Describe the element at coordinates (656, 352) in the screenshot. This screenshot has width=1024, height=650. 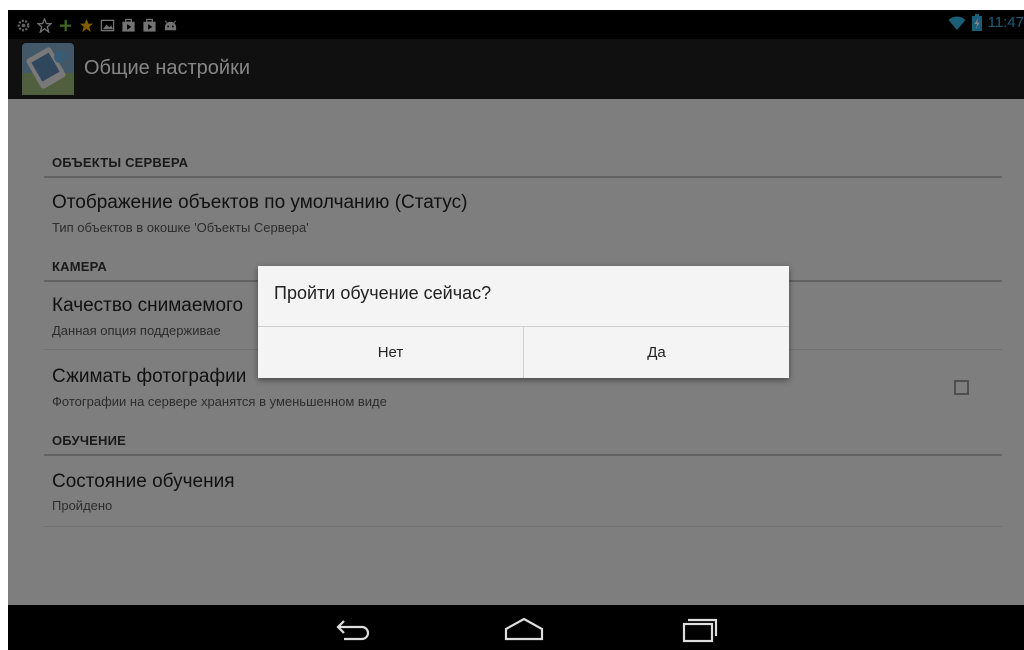
I see `yes-button: Да` at that location.